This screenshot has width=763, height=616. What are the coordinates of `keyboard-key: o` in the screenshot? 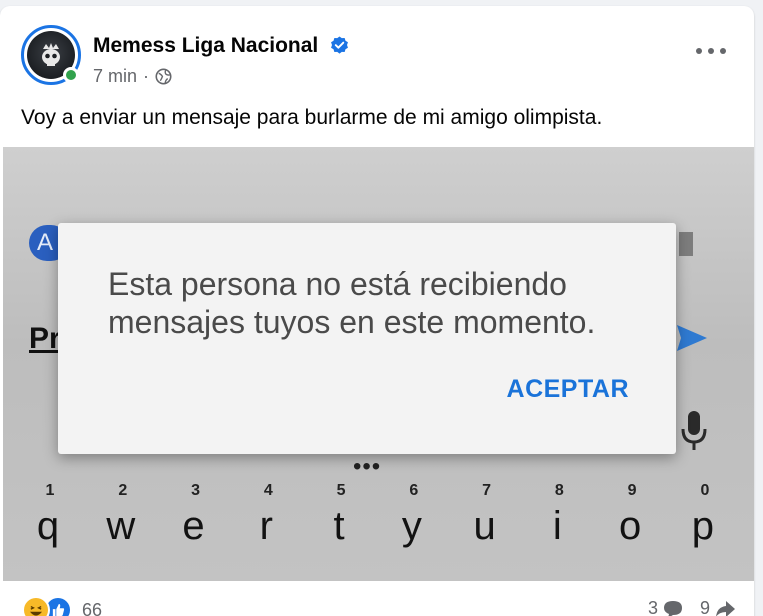 It's located at (630, 526).